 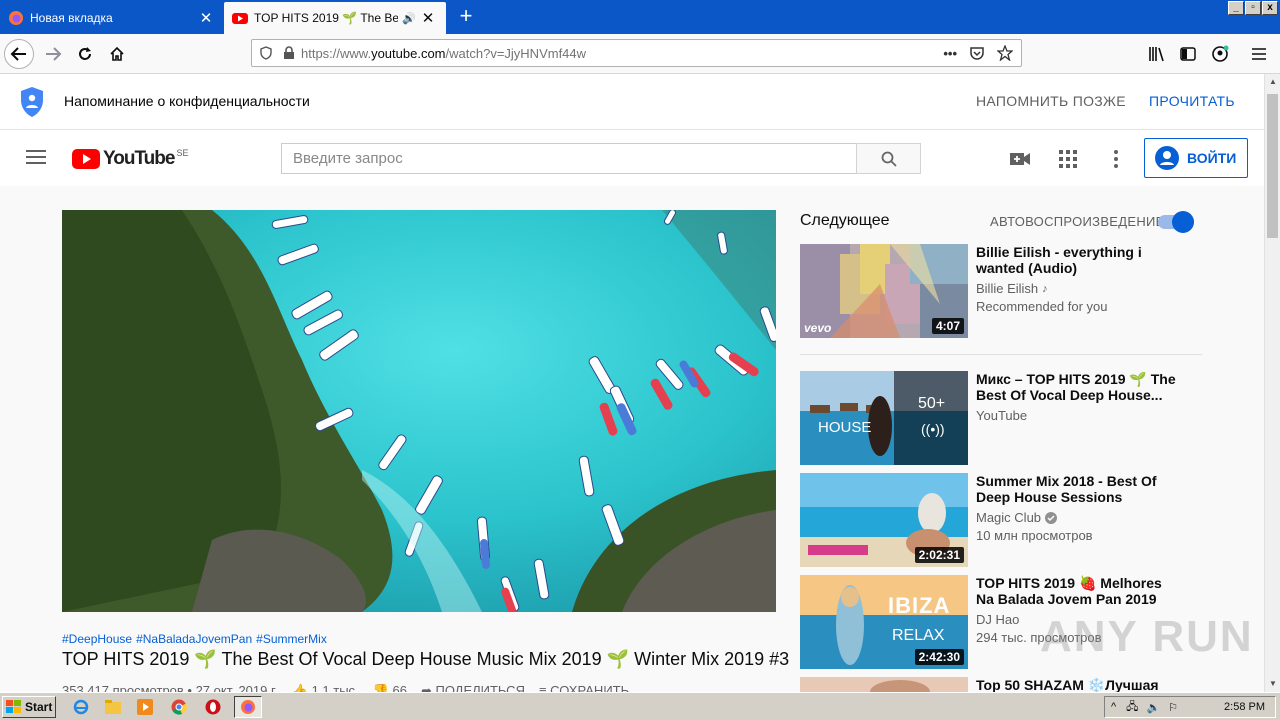 What do you see at coordinates (1272, 383) in the screenshot?
I see `page-scrollbar: ▲ ▼` at bounding box center [1272, 383].